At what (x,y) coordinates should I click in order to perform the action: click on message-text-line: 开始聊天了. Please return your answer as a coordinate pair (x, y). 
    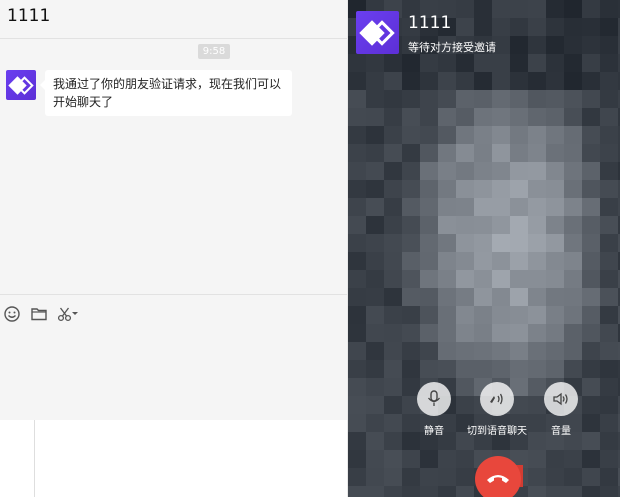
    Looking at the image, I should click on (83, 102).